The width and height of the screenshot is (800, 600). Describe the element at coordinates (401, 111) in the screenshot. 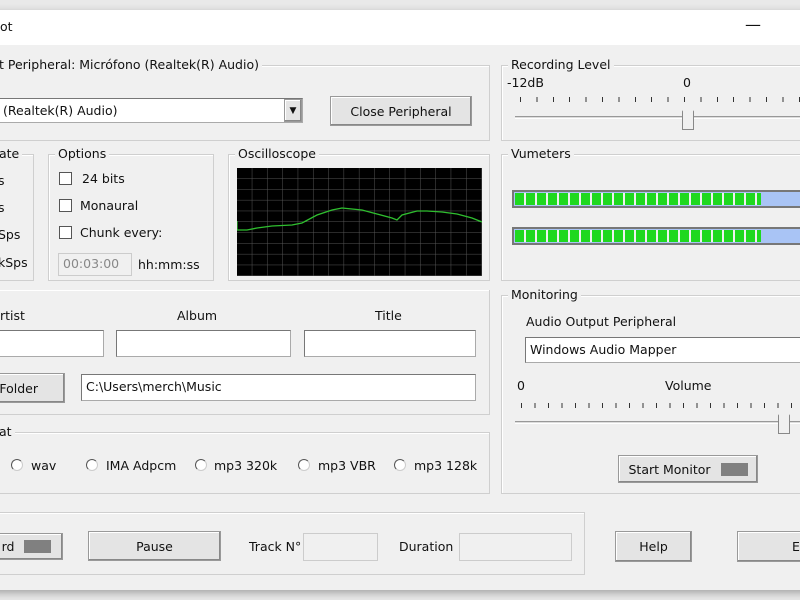

I see `close-peripheral-button: Close Peripheral` at that location.